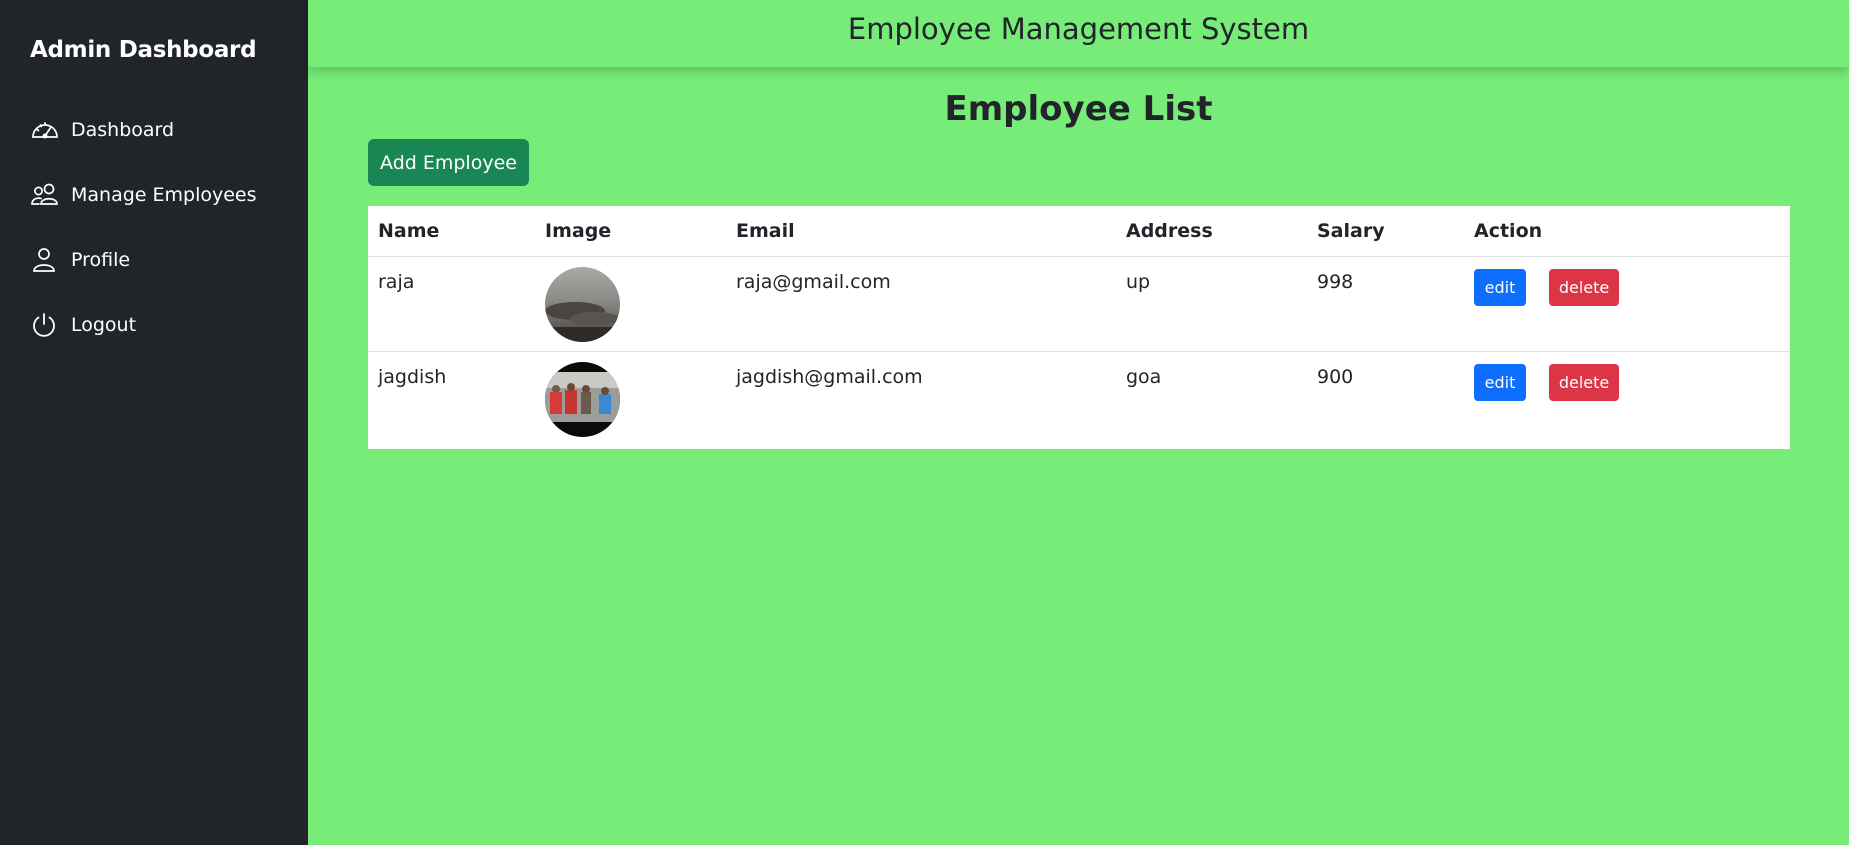 The image size is (1850, 846). What do you see at coordinates (164, 195) in the screenshot?
I see `sidebar-item-label: Manage Employees` at bounding box center [164, 195].